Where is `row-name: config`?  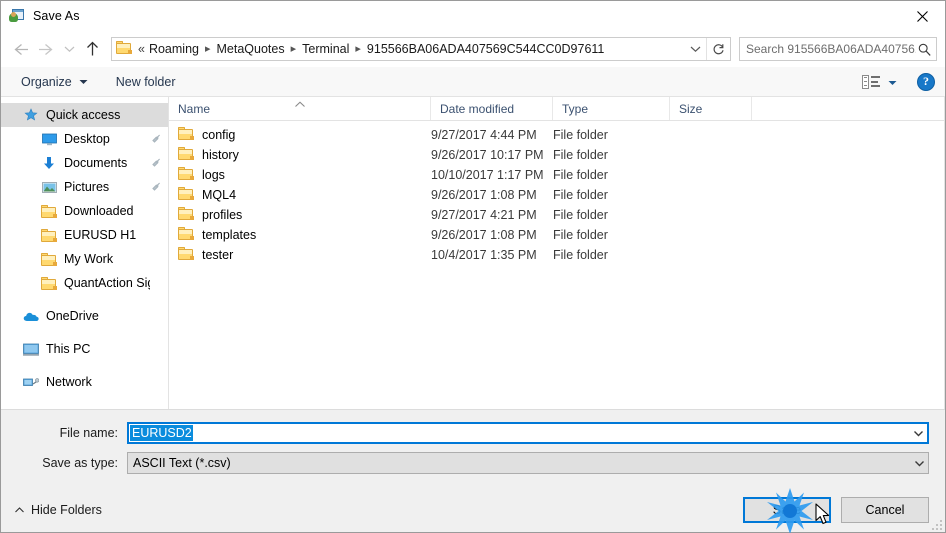
row-name: config is located at coordinates (300, 135).